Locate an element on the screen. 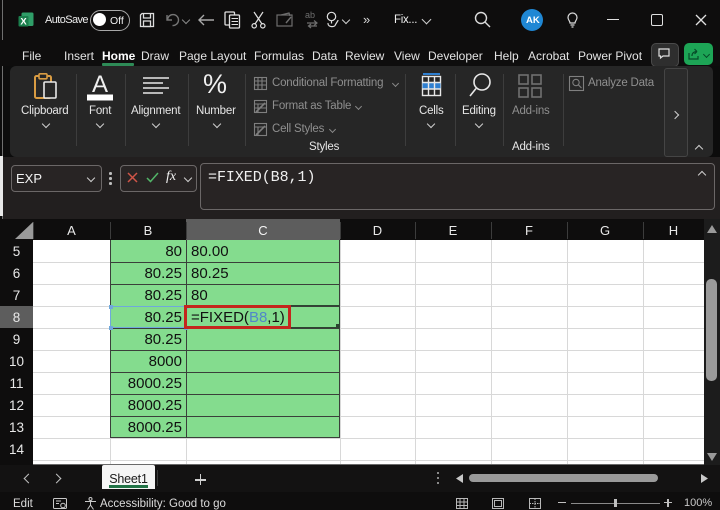 The width and height of the screenshot is (720, 510). svg-text: ab is located at coordinates (310, 15).